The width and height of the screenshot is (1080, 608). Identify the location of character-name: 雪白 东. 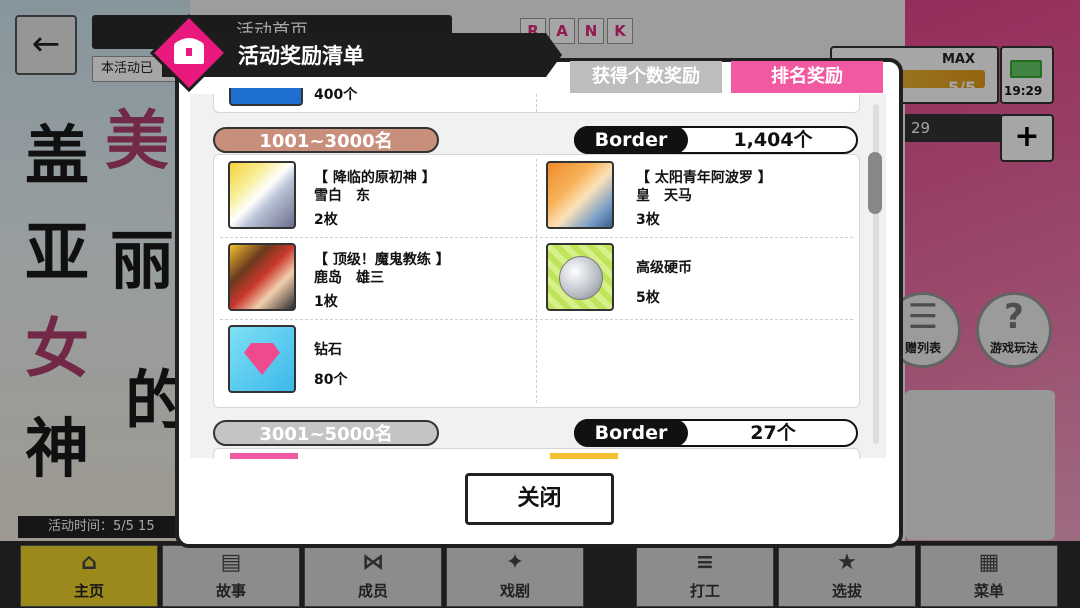
(342, 196).